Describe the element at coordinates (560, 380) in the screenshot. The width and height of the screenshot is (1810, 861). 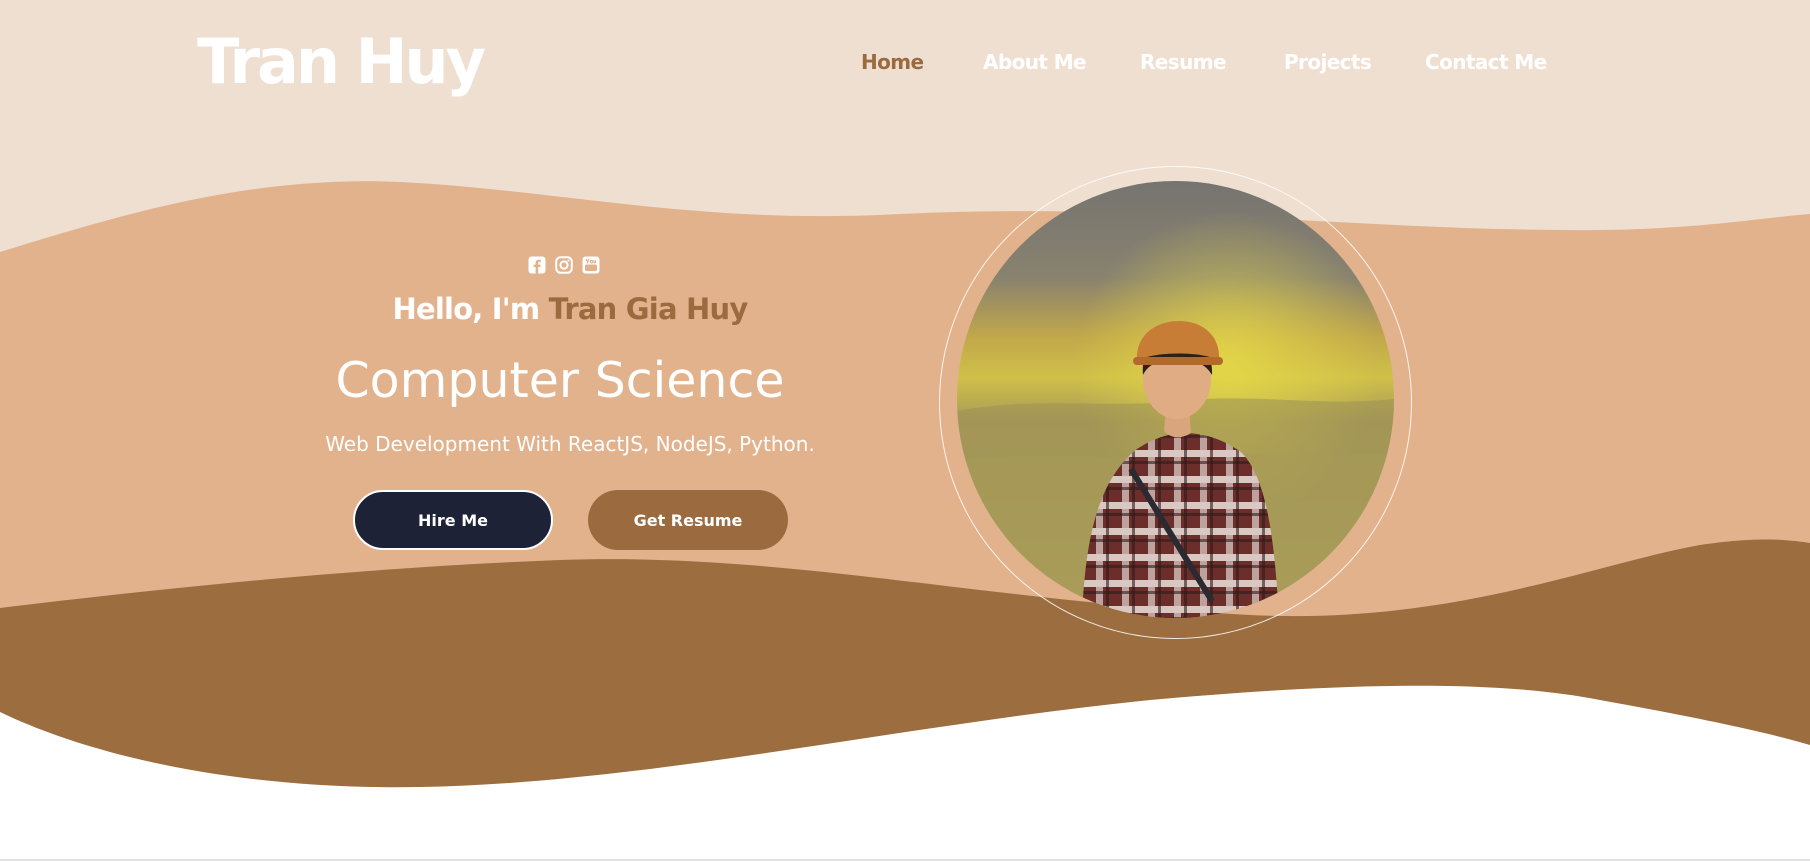
I see `hero-headline: Computer Science` at that location.